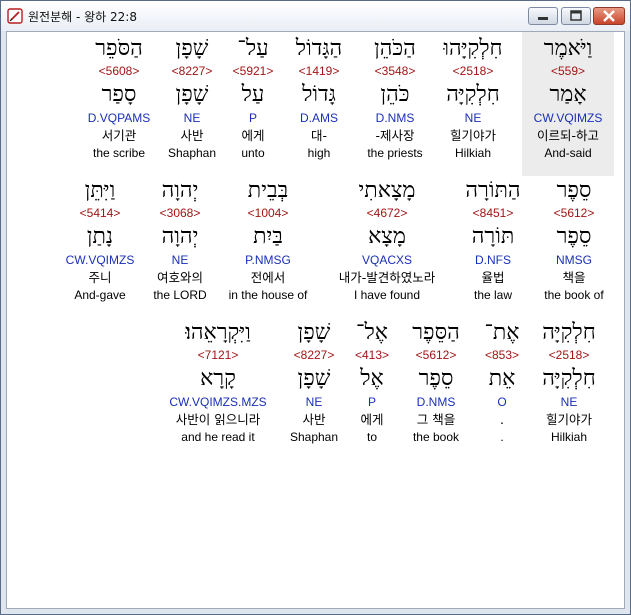 This screenshot has width=631, height=615. What do you see at coordinates (472, 153) in the screenshot?
I see `english-gloss: Hilkiah` at bounding box center [472, 153].